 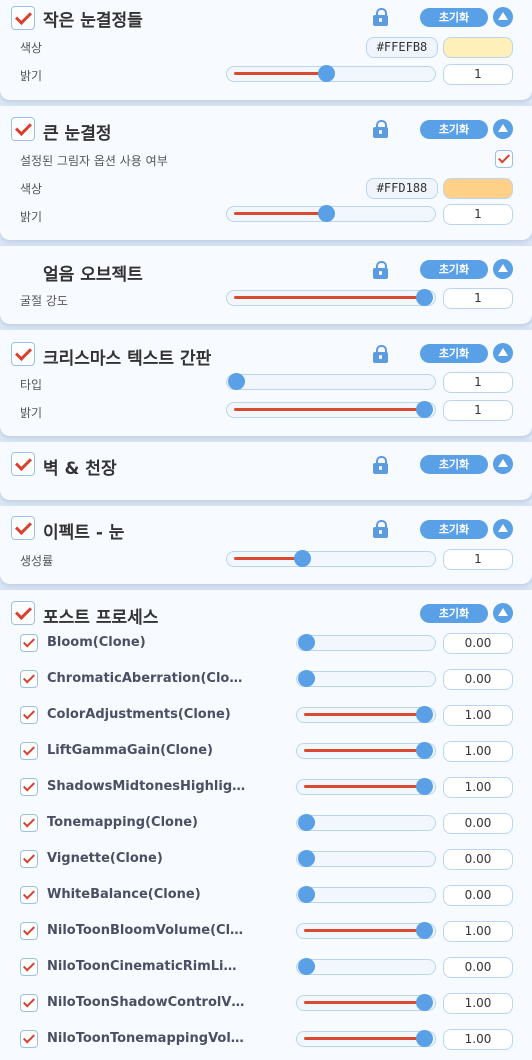 I want to click on color-hex-field: #FFD188, so click(x=402, y=188).